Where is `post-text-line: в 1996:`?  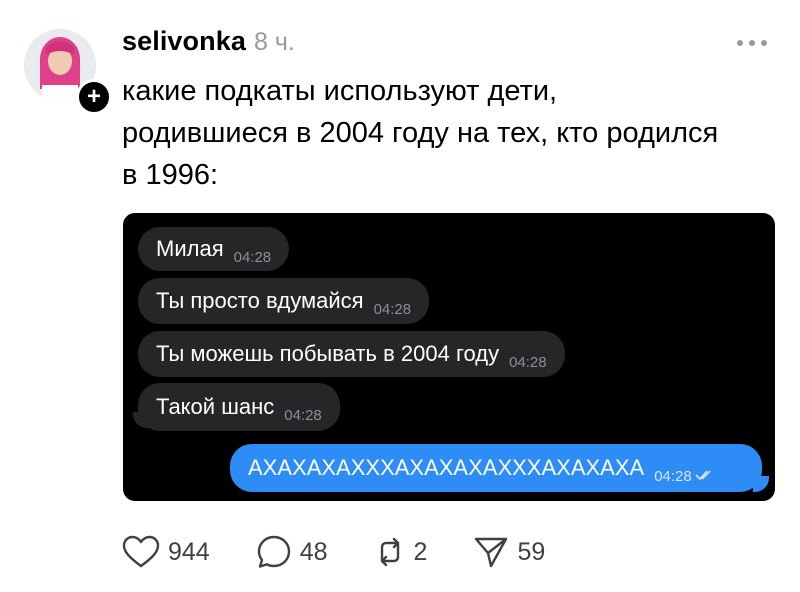
post-text-line: в 1996: is located at coordinates (170, 175).